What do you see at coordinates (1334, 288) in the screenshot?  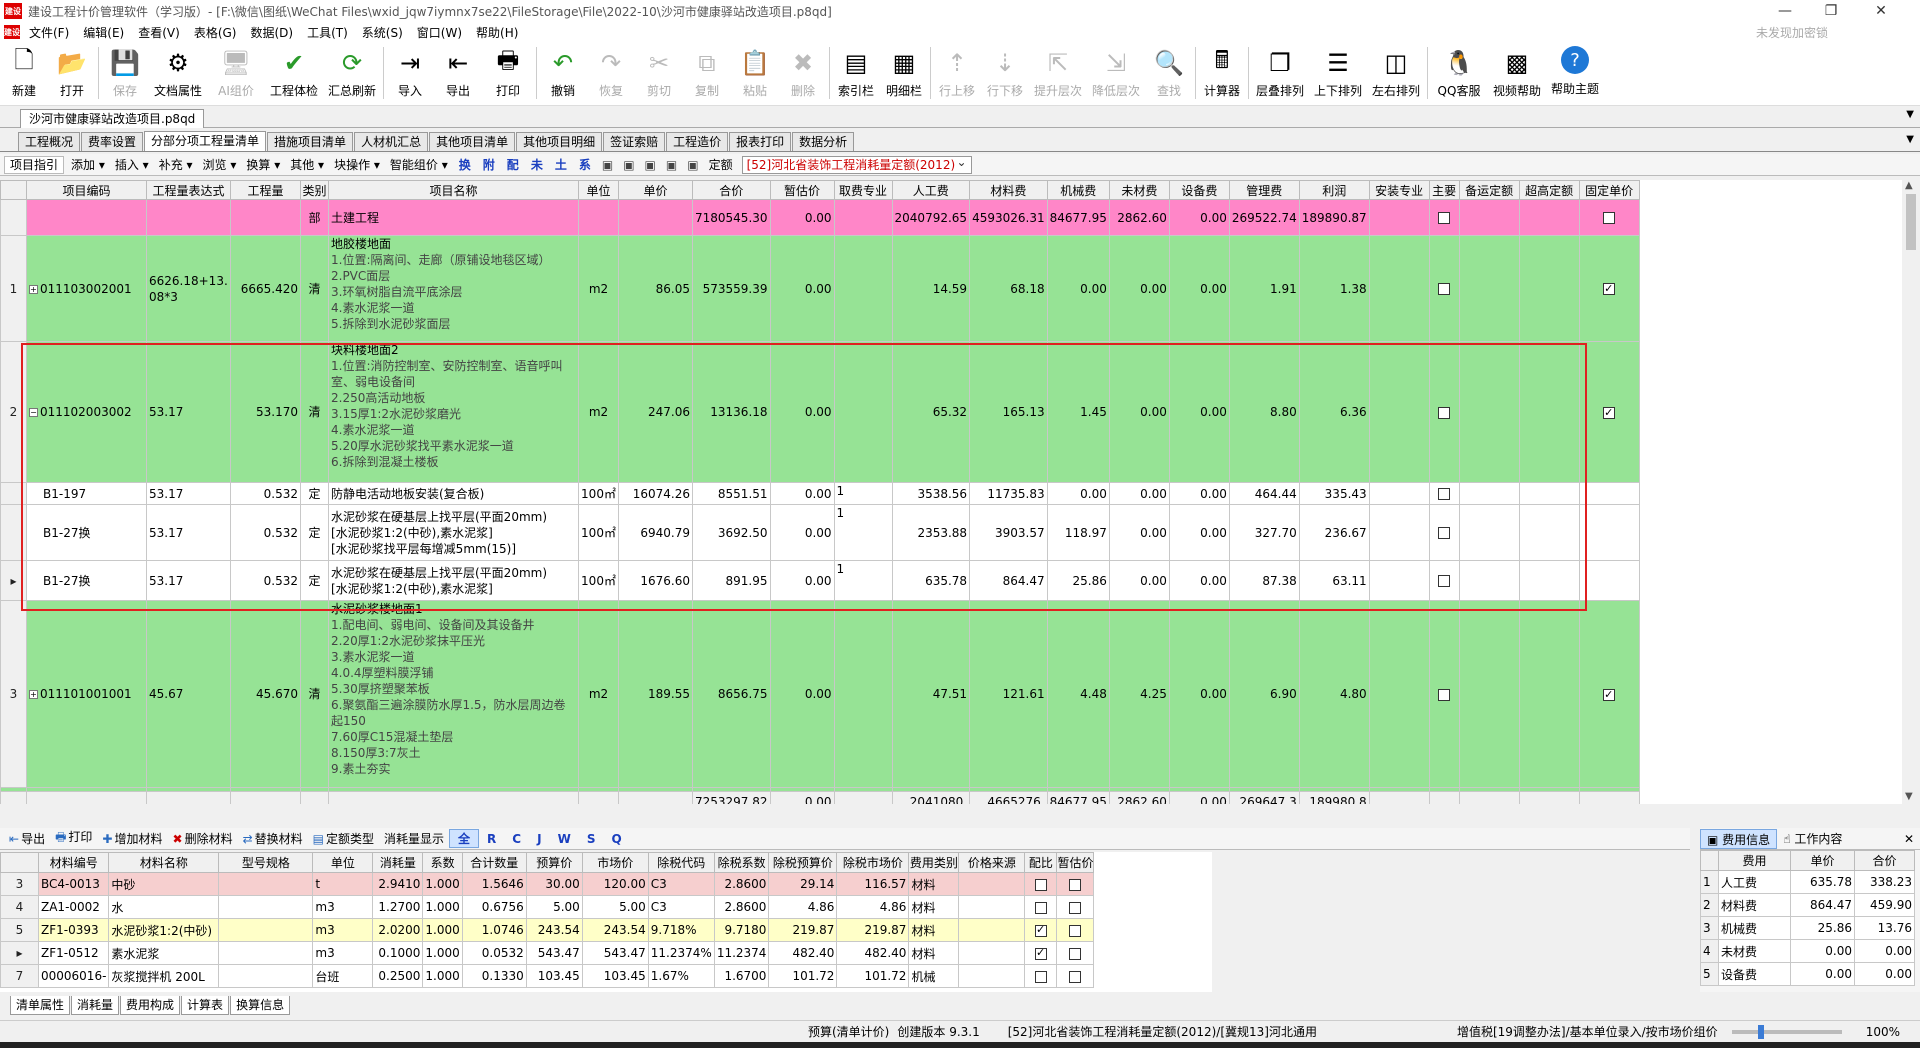 I see `cell-profit: 1.38` at bounding box center [1334, 288].